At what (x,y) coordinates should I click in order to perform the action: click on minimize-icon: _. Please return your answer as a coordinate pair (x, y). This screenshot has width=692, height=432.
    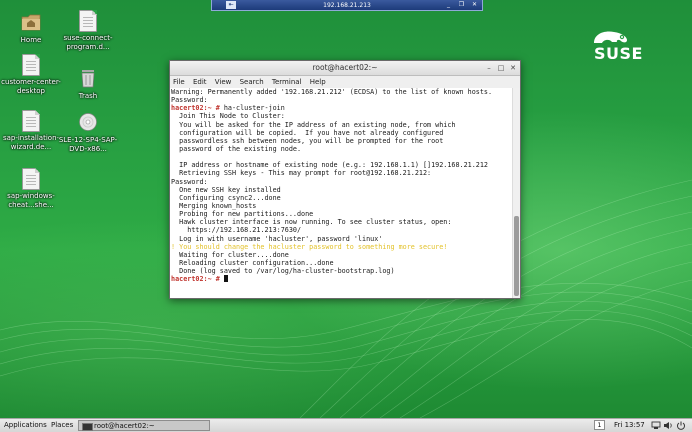
    Looking at the image, I should click on (448, 5).